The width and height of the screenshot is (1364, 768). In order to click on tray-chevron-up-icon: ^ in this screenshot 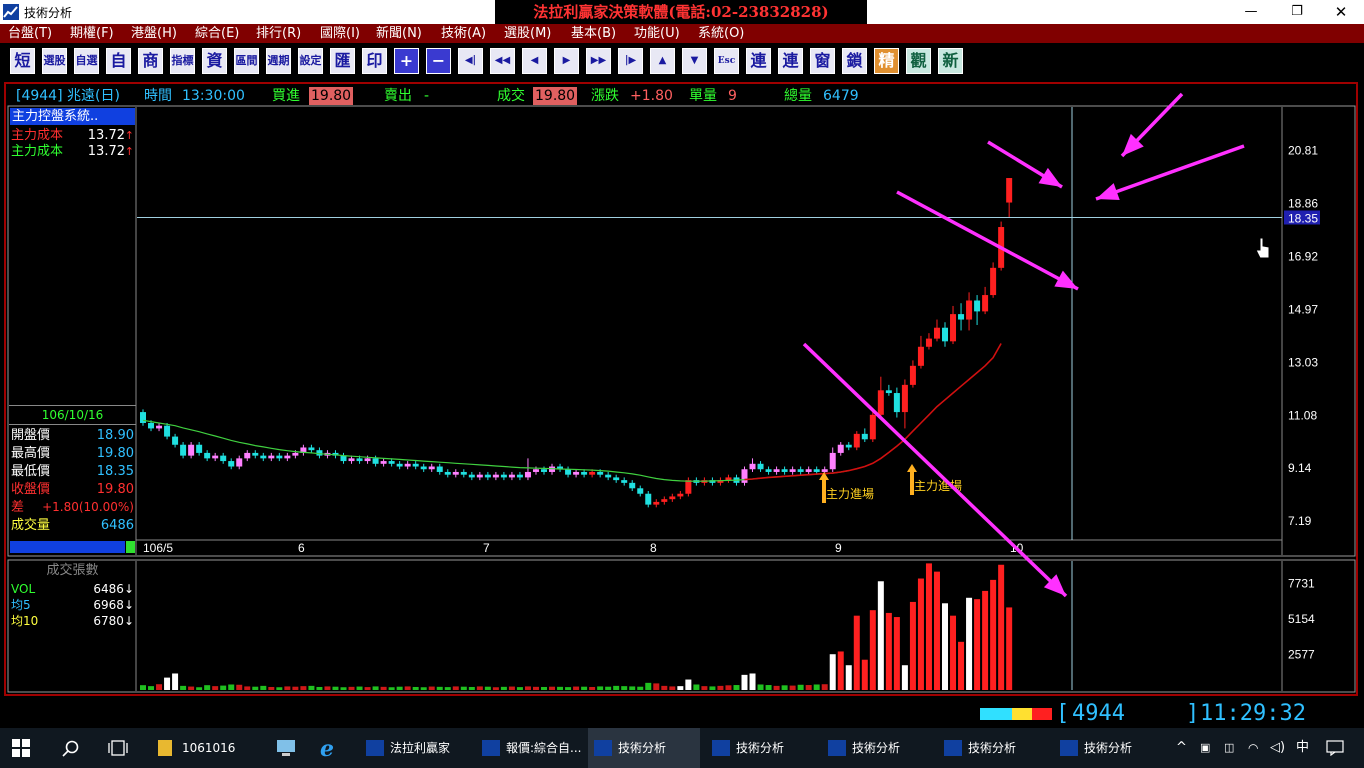, I will do `click(1181, 748)`.